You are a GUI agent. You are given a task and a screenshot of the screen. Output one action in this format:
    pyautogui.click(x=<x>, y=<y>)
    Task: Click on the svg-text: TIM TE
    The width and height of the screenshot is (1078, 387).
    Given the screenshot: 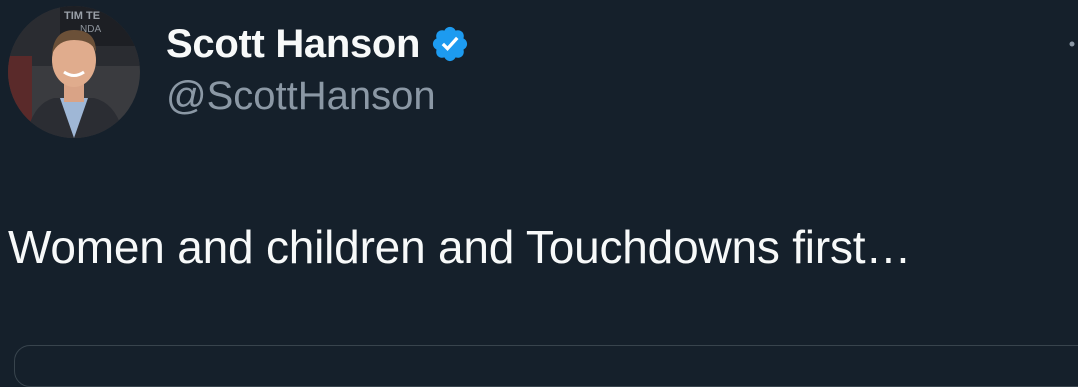 What is the action you would take?
    pyautogui.click(x=82, y=16)
    